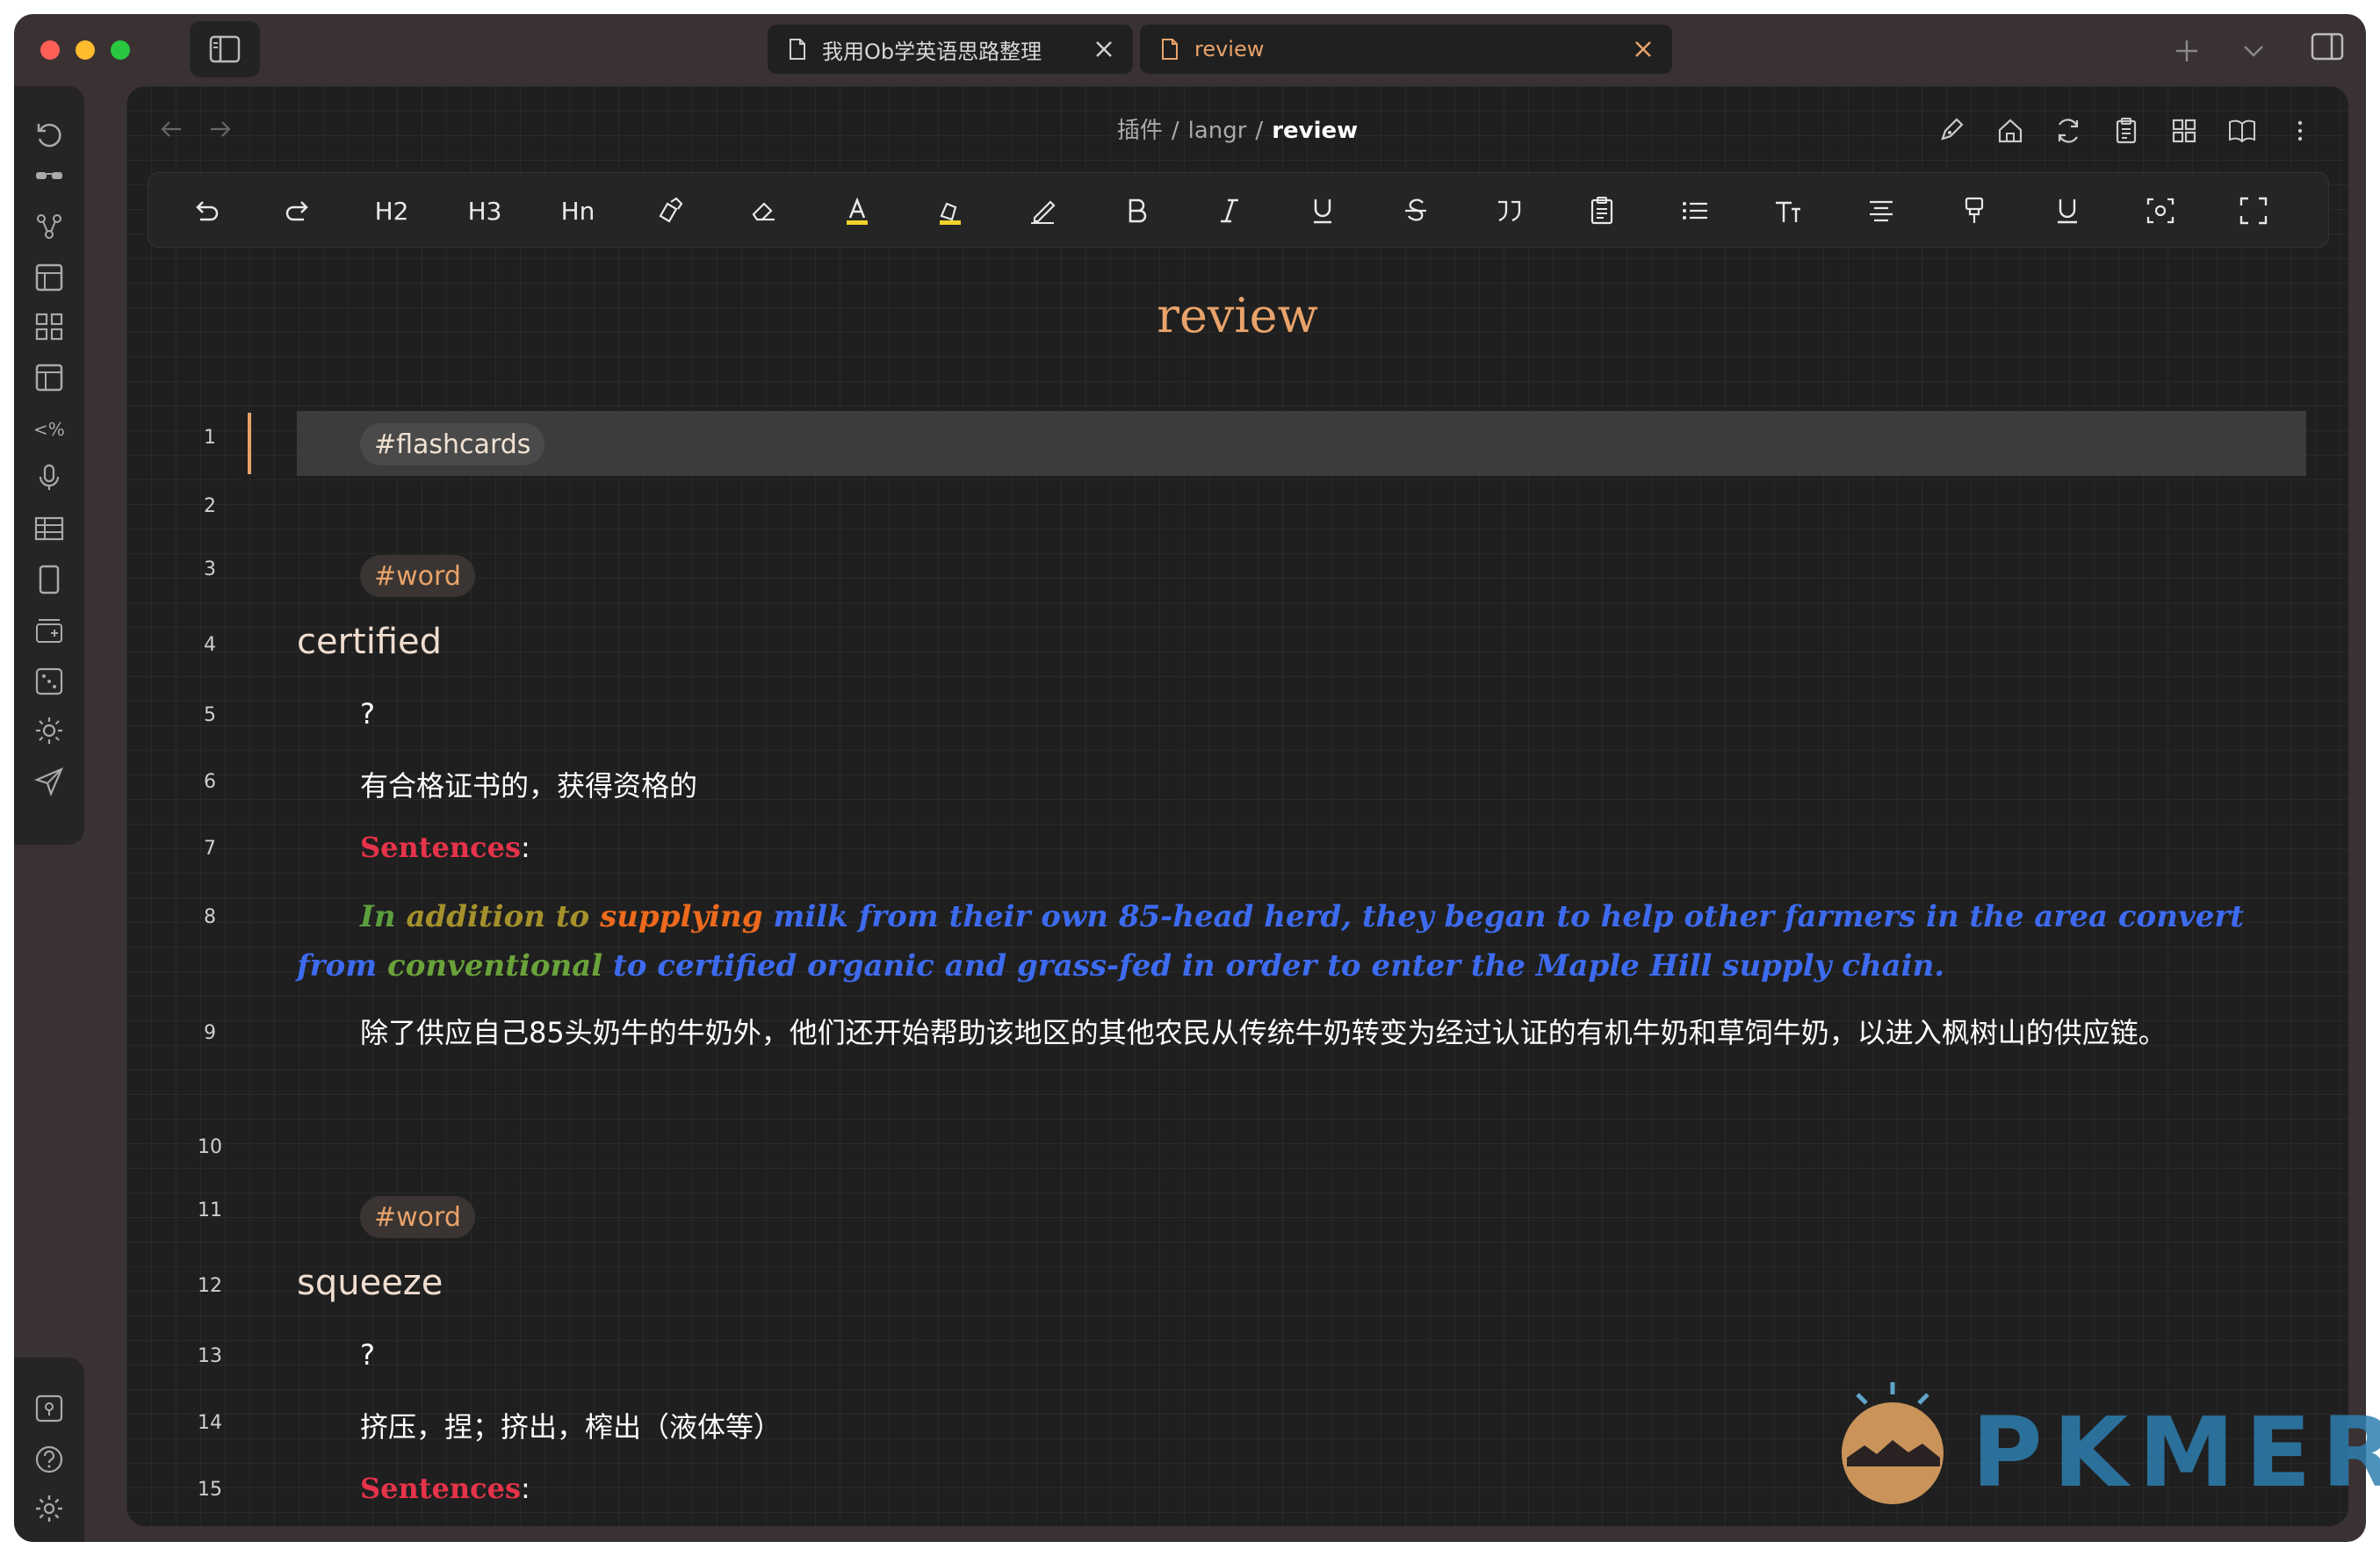 The width and height of the screenshot is (2380, 1556). I want to click on highlighter-icon, so click(950, 214).